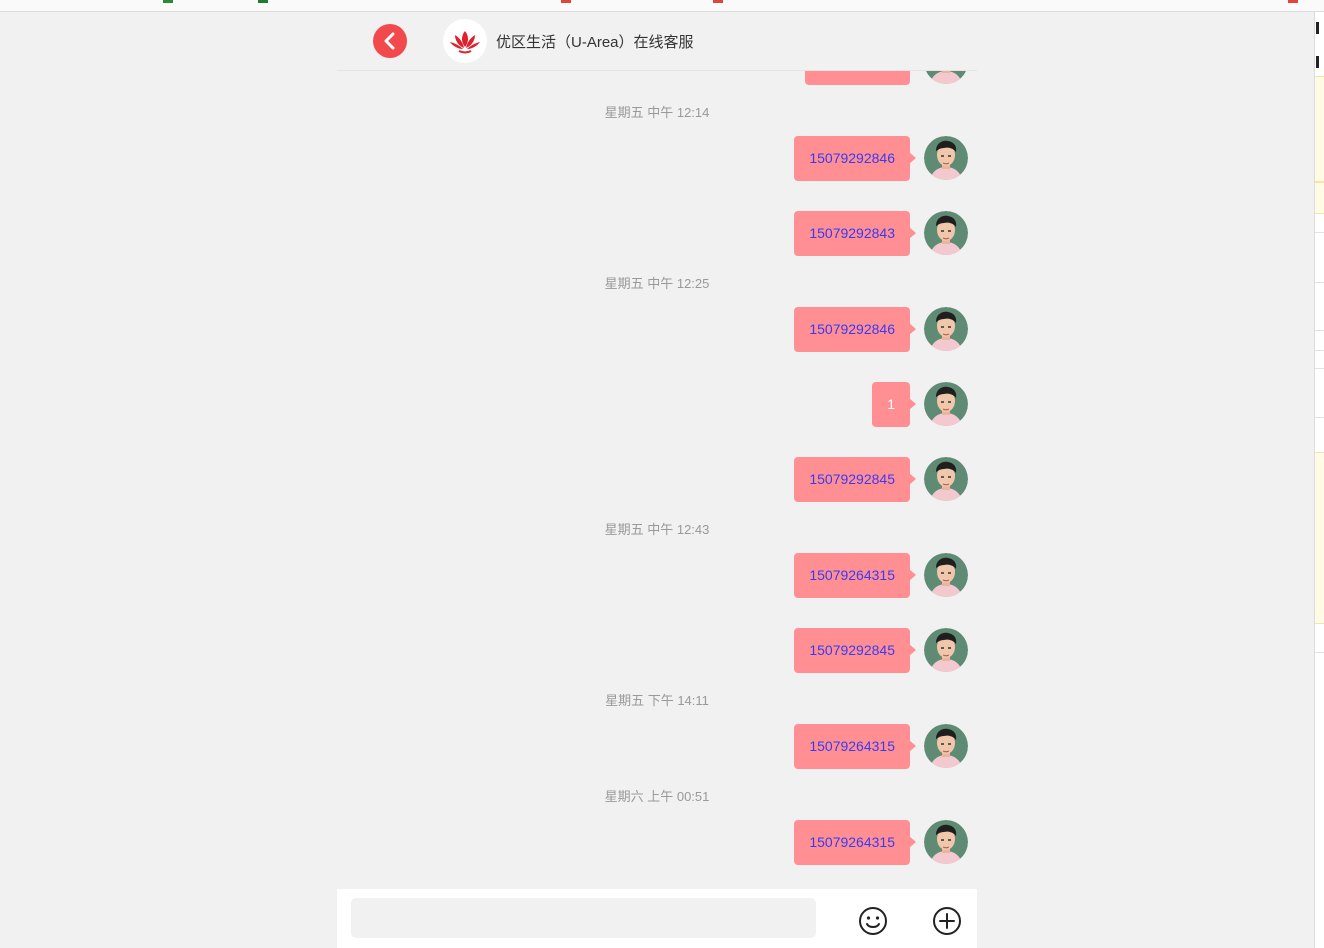  I want to click on message-bubble: 15079292843, so click(855, 233).